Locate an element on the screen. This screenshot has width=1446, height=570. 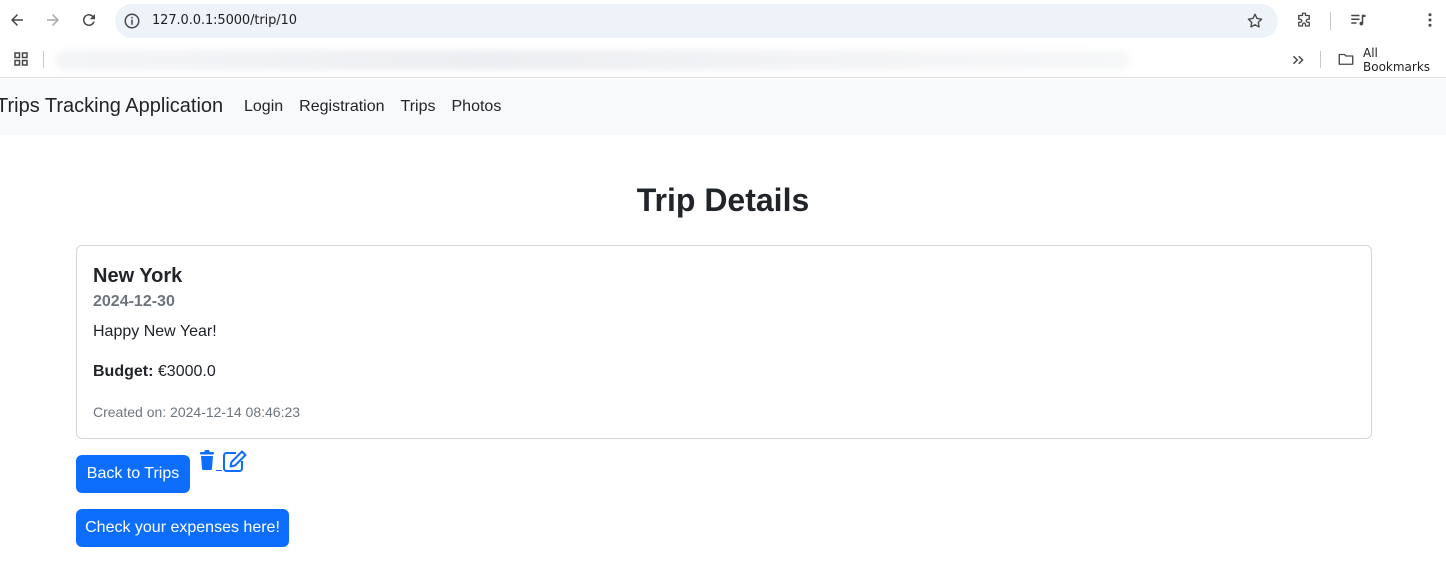
nav-link-registration: Registration is located at coordinates (341, 107).